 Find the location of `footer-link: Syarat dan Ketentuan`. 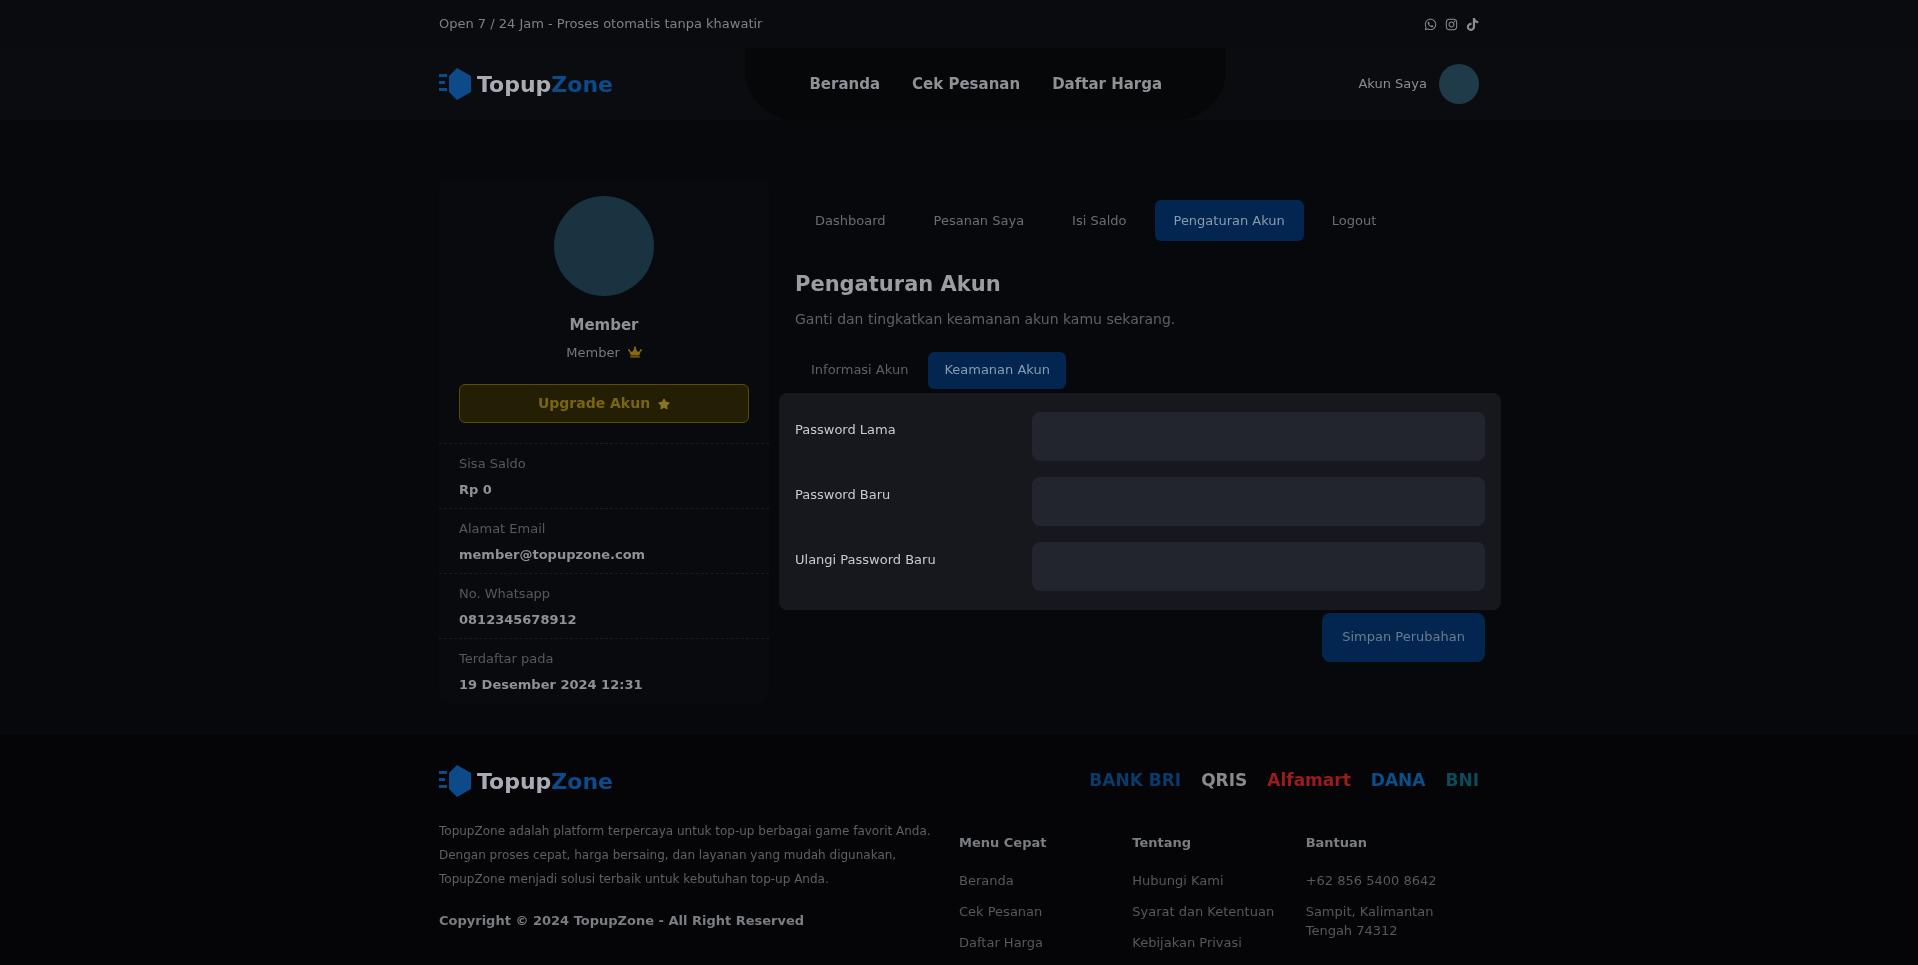

footer-link: Syarat dan Ketentuan is located at coordinates (1207, 911).